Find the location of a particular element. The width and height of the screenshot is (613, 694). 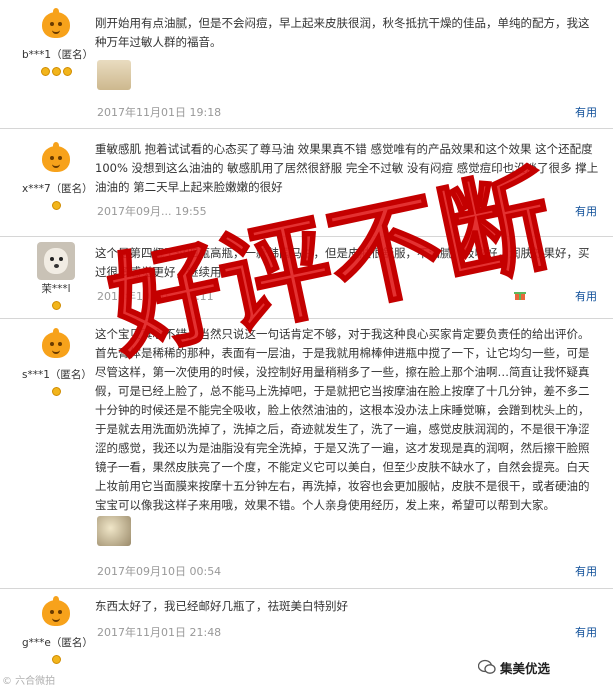

reviewer-name: g***e（匿名） is located at coordinates (57, 643).